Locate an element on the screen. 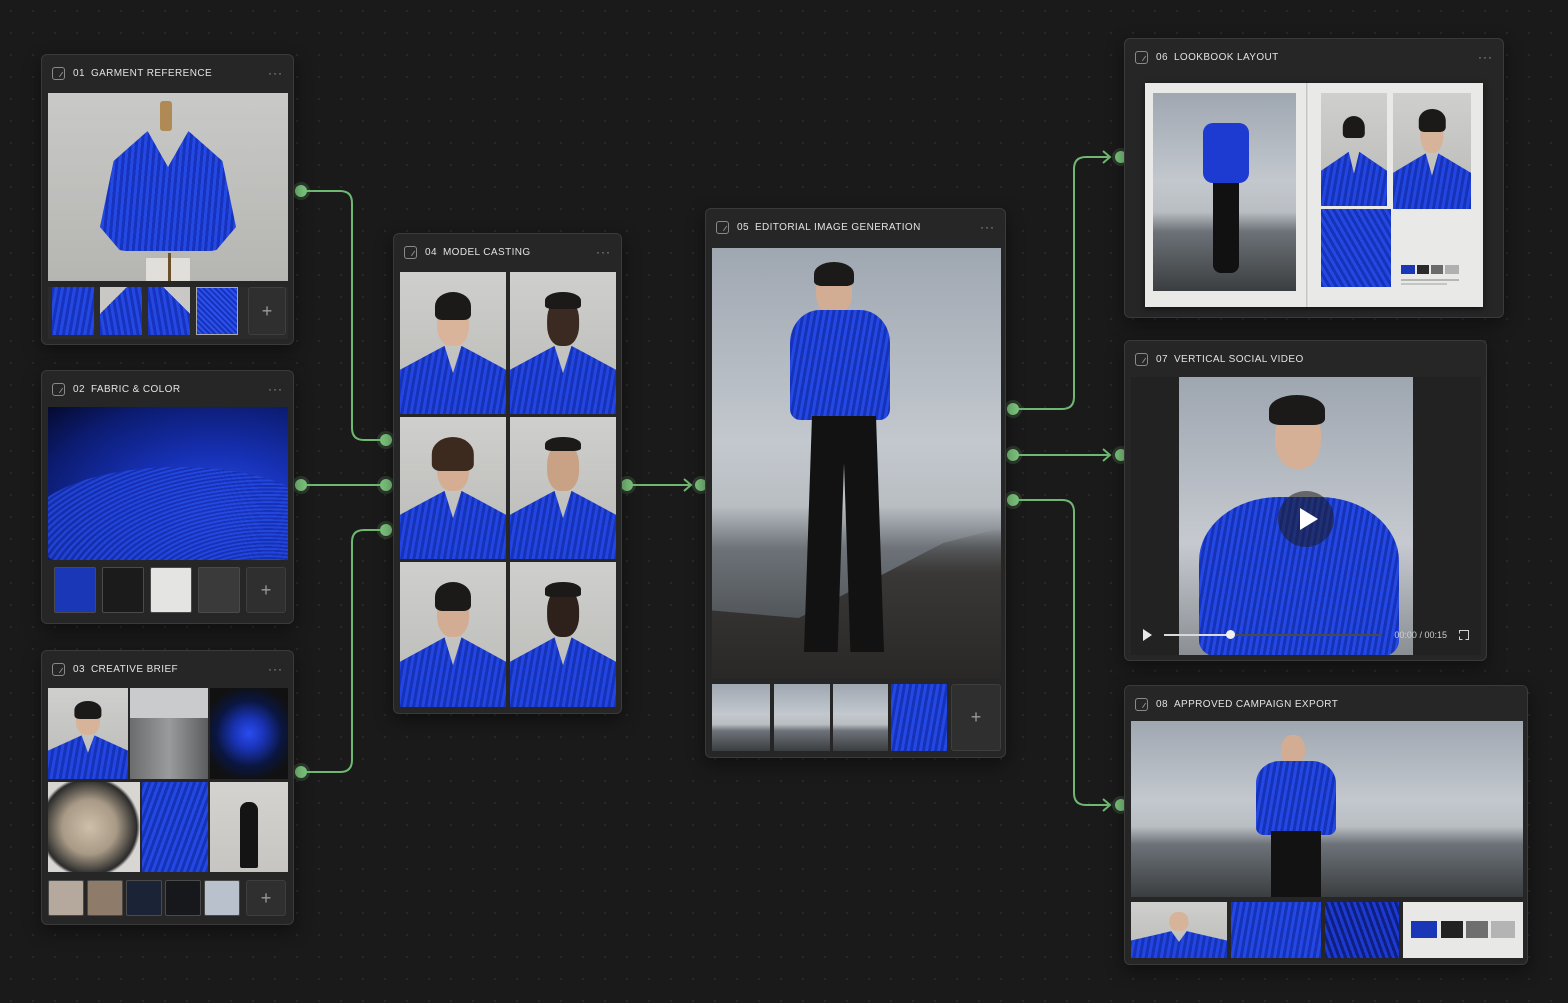 Image resolution: width=1568 pixels, height=1003 pixels. node-header: 08 APPROVED CAMPAIGN EXPORT is located at coordinates (1326, 704).